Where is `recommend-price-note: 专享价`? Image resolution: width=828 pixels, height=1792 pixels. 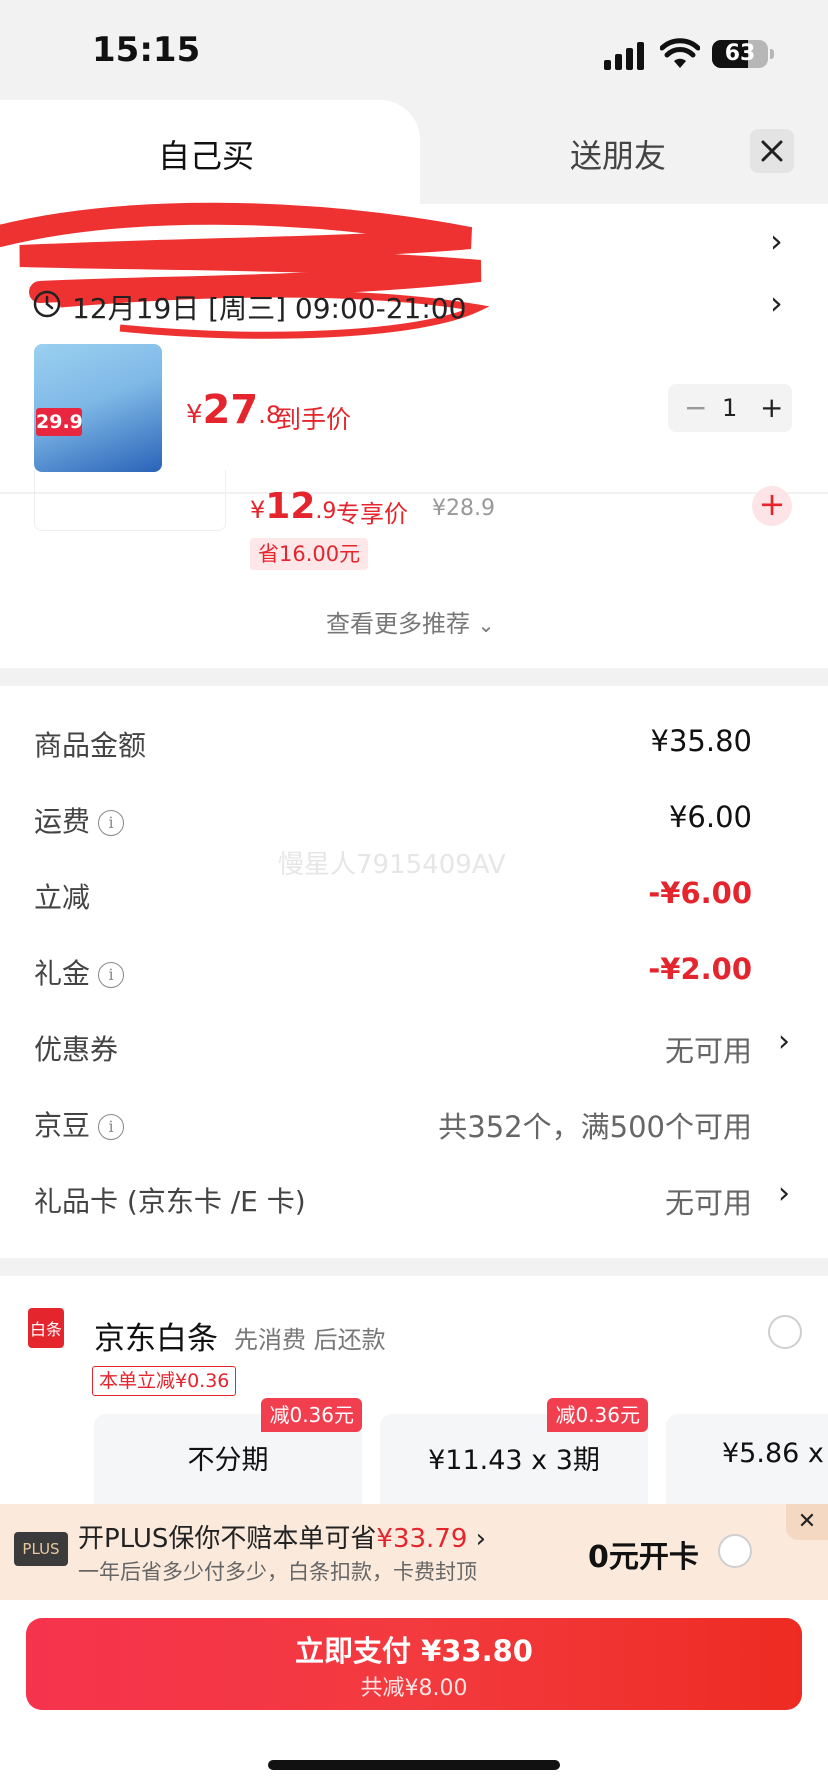
recommend-price-note: 专享价 is located at coordinates (372, 514).